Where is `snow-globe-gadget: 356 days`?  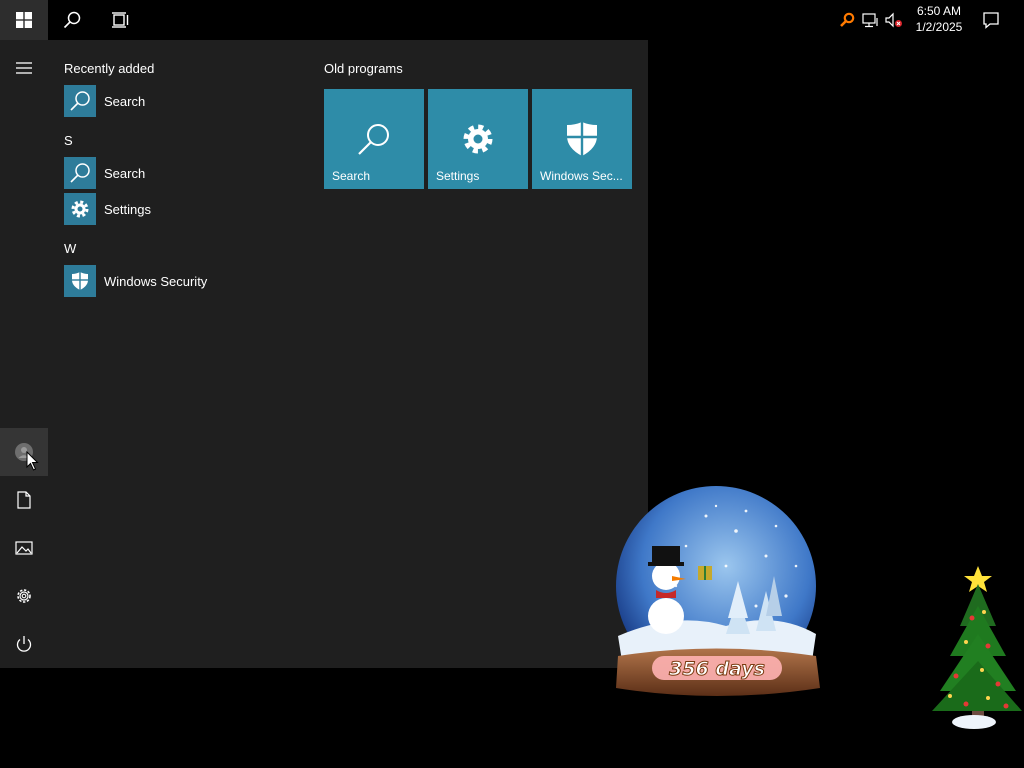
snow-globe-gadget: 356 days is located at coordinates (718, 595).